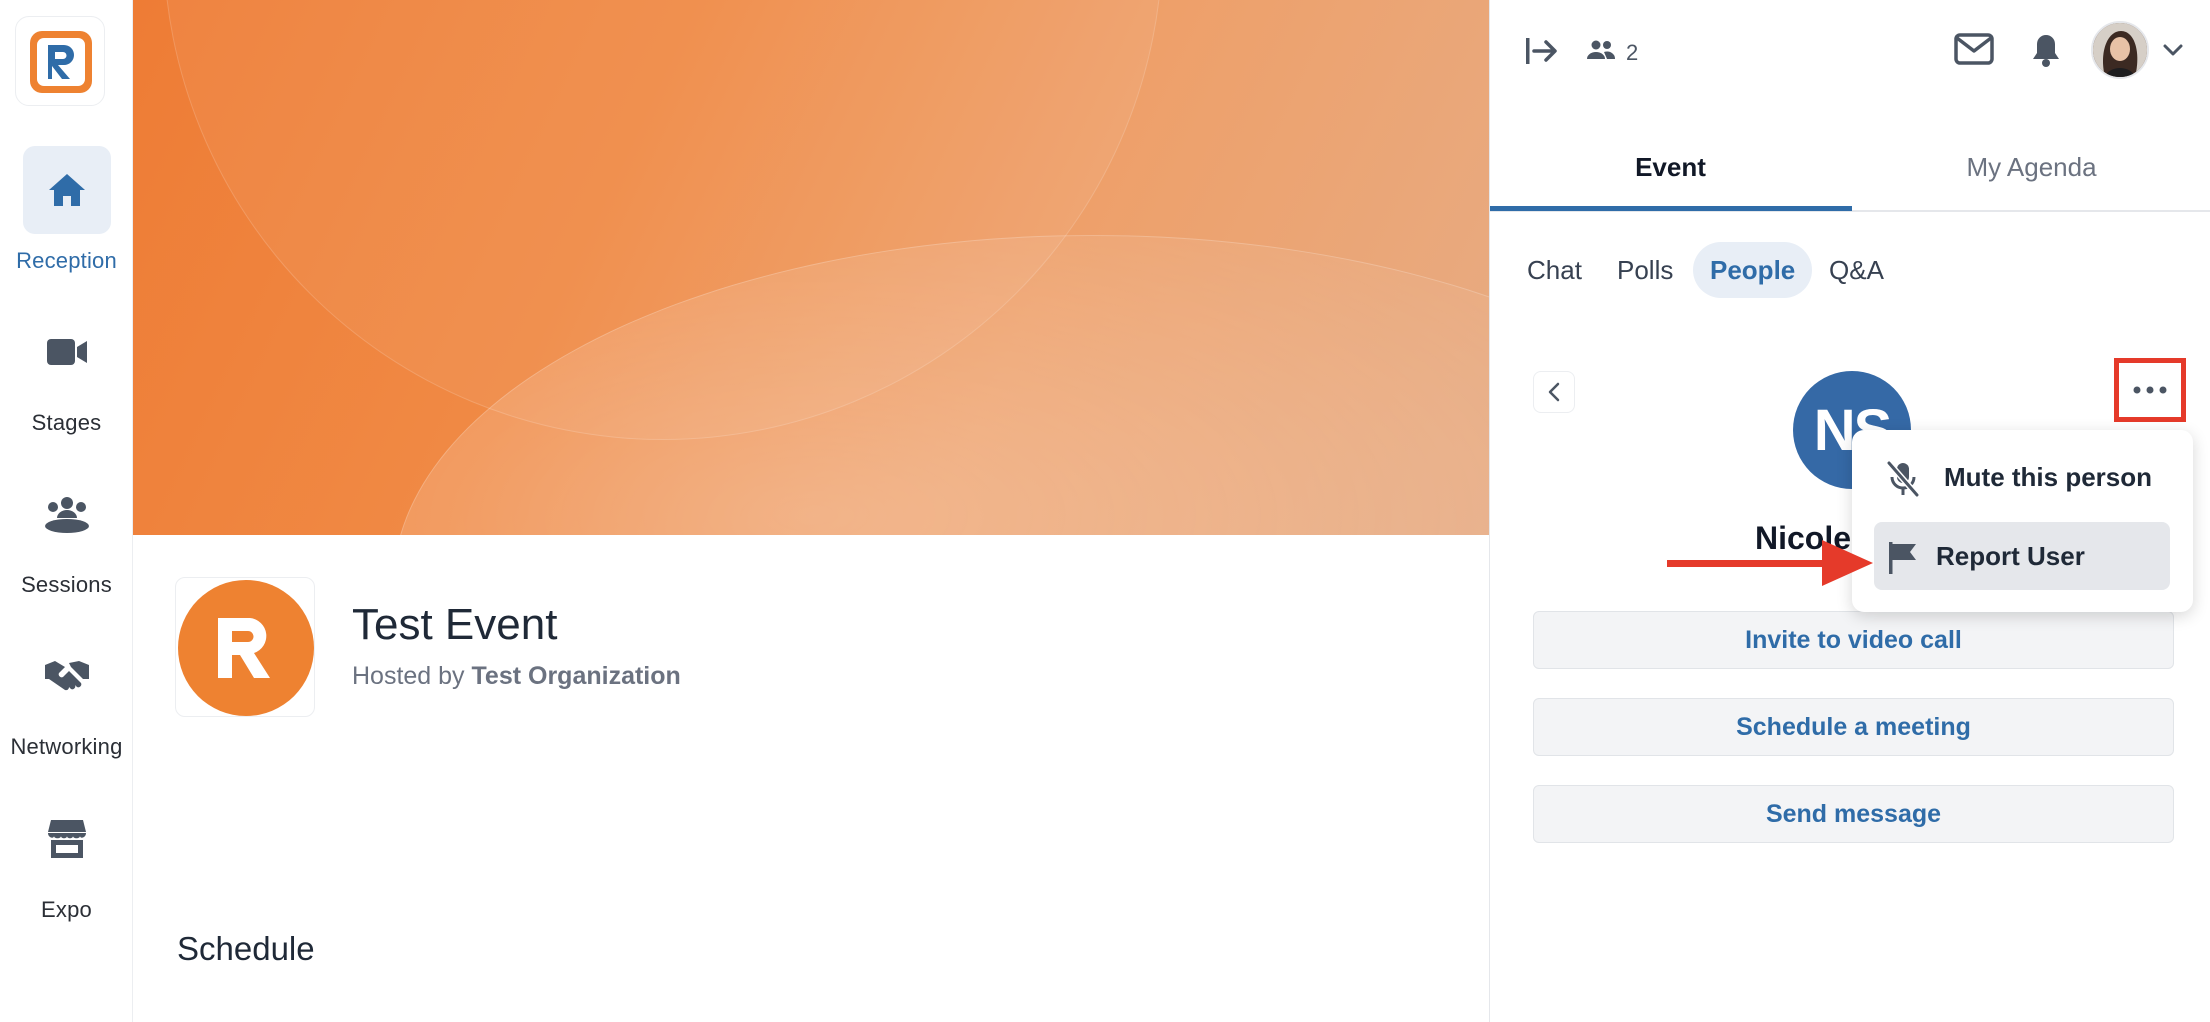 The width and height of the screenshot is (2210, 1022). What do you see at coordinates (66, 859) in the screenshot?
I see `nav-item-expo: Expo` at bounding box center [66, 859].